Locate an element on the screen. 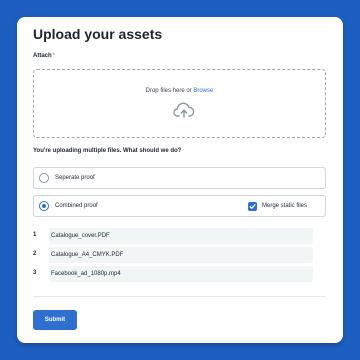 This screenshot has height=360, width=360. attach-label: Attach* is located at coordinates (44, 56).